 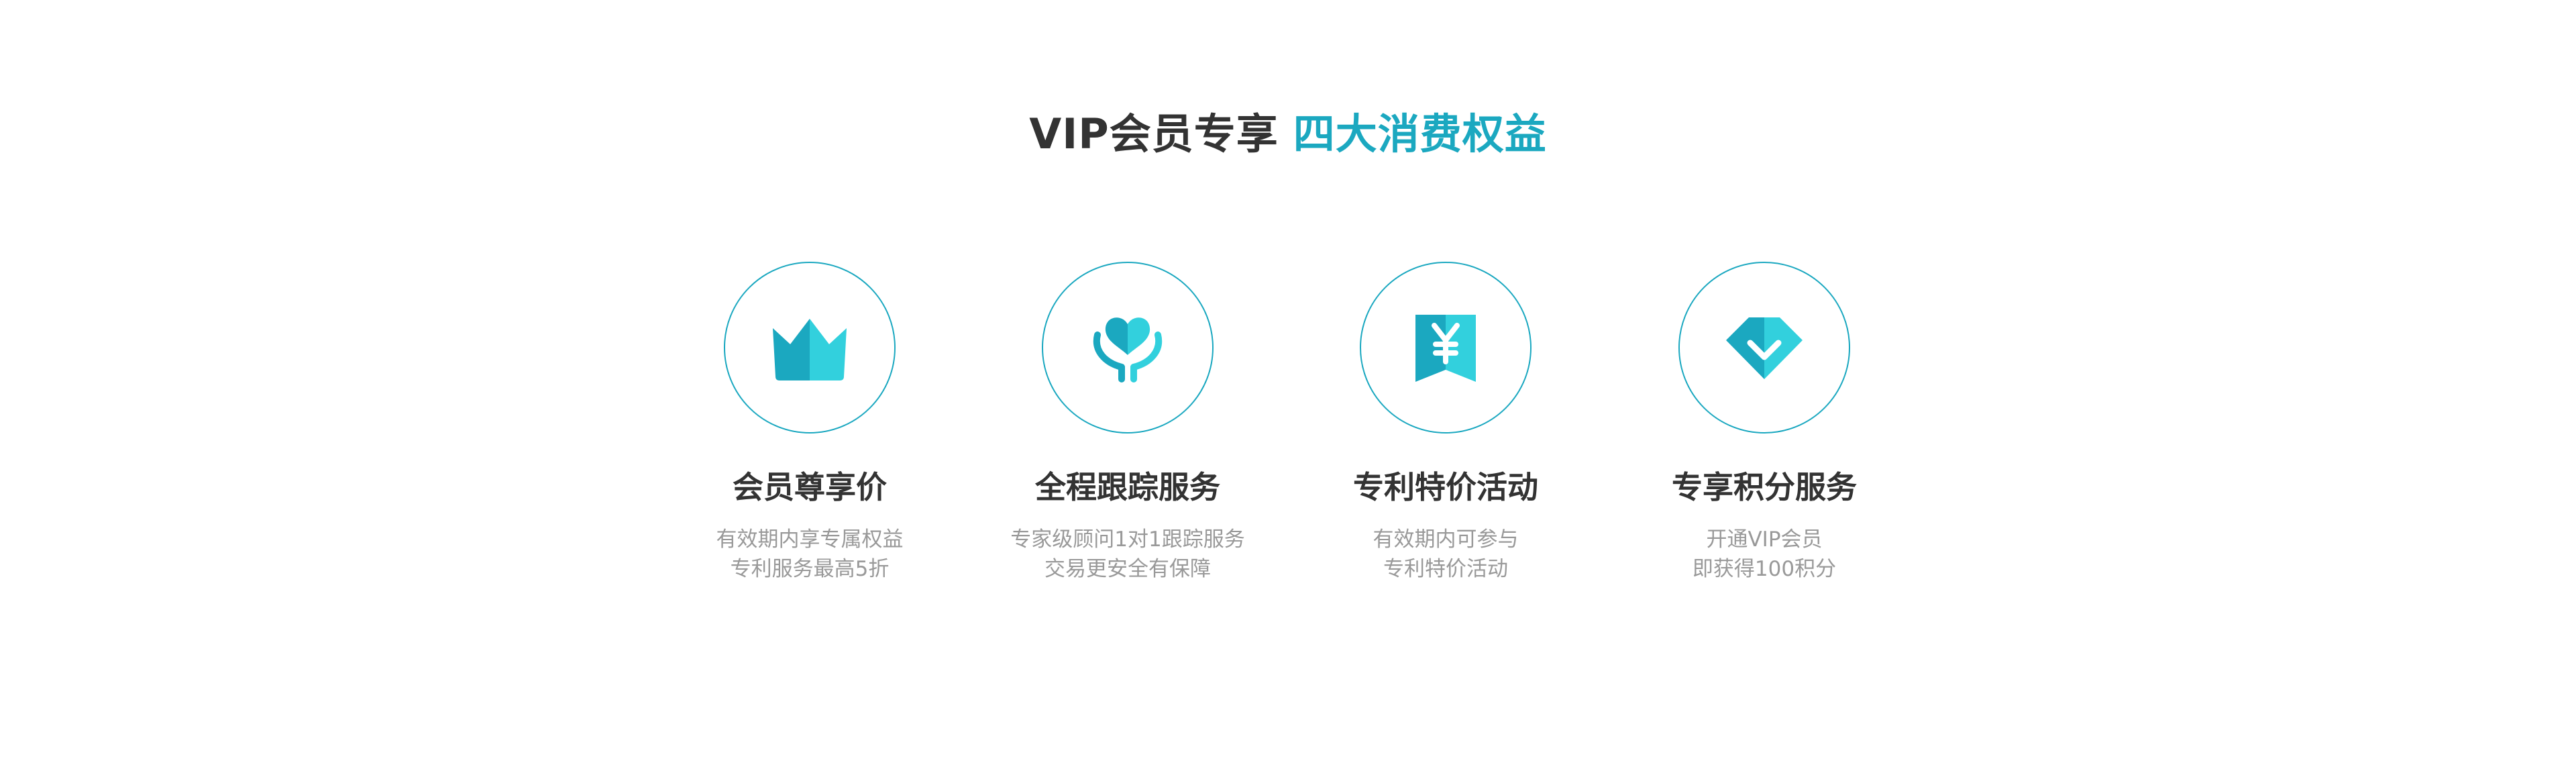 I want to click on crown-icon, so click(x=810, y=349).